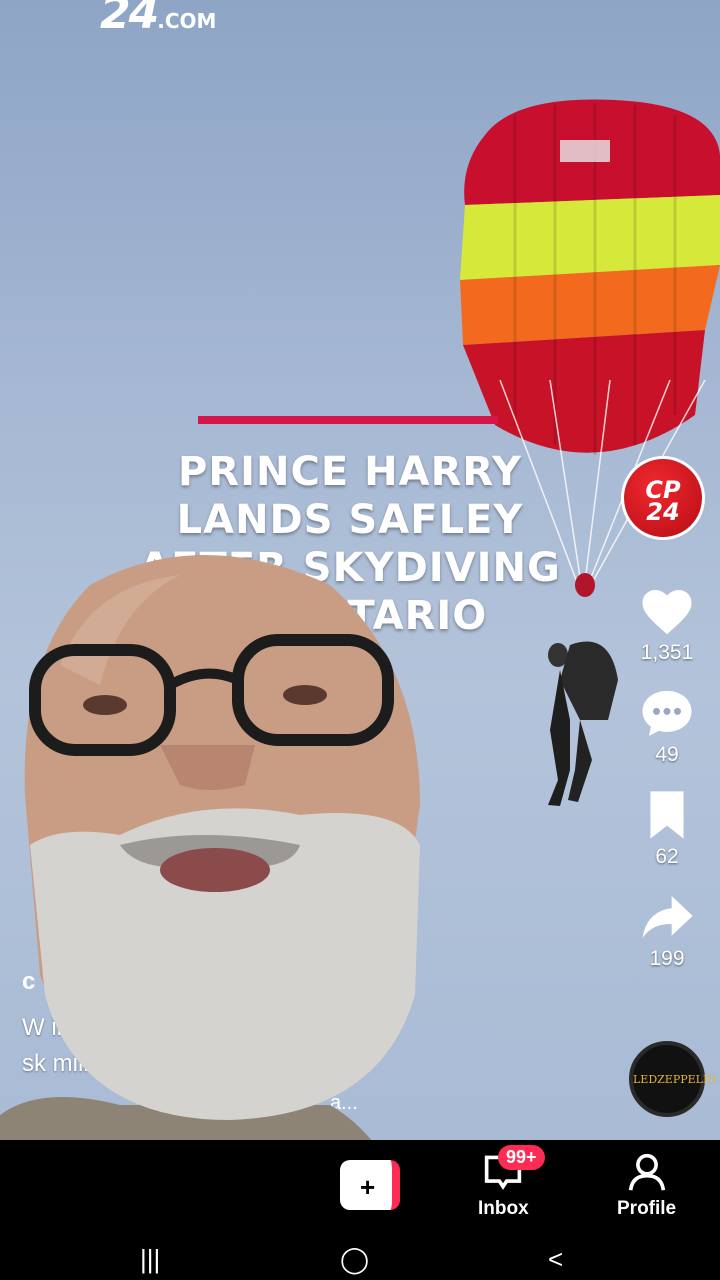 The image size is (720, 1280). I want to click on inbox-badge: 99+, so click(521, 1157).